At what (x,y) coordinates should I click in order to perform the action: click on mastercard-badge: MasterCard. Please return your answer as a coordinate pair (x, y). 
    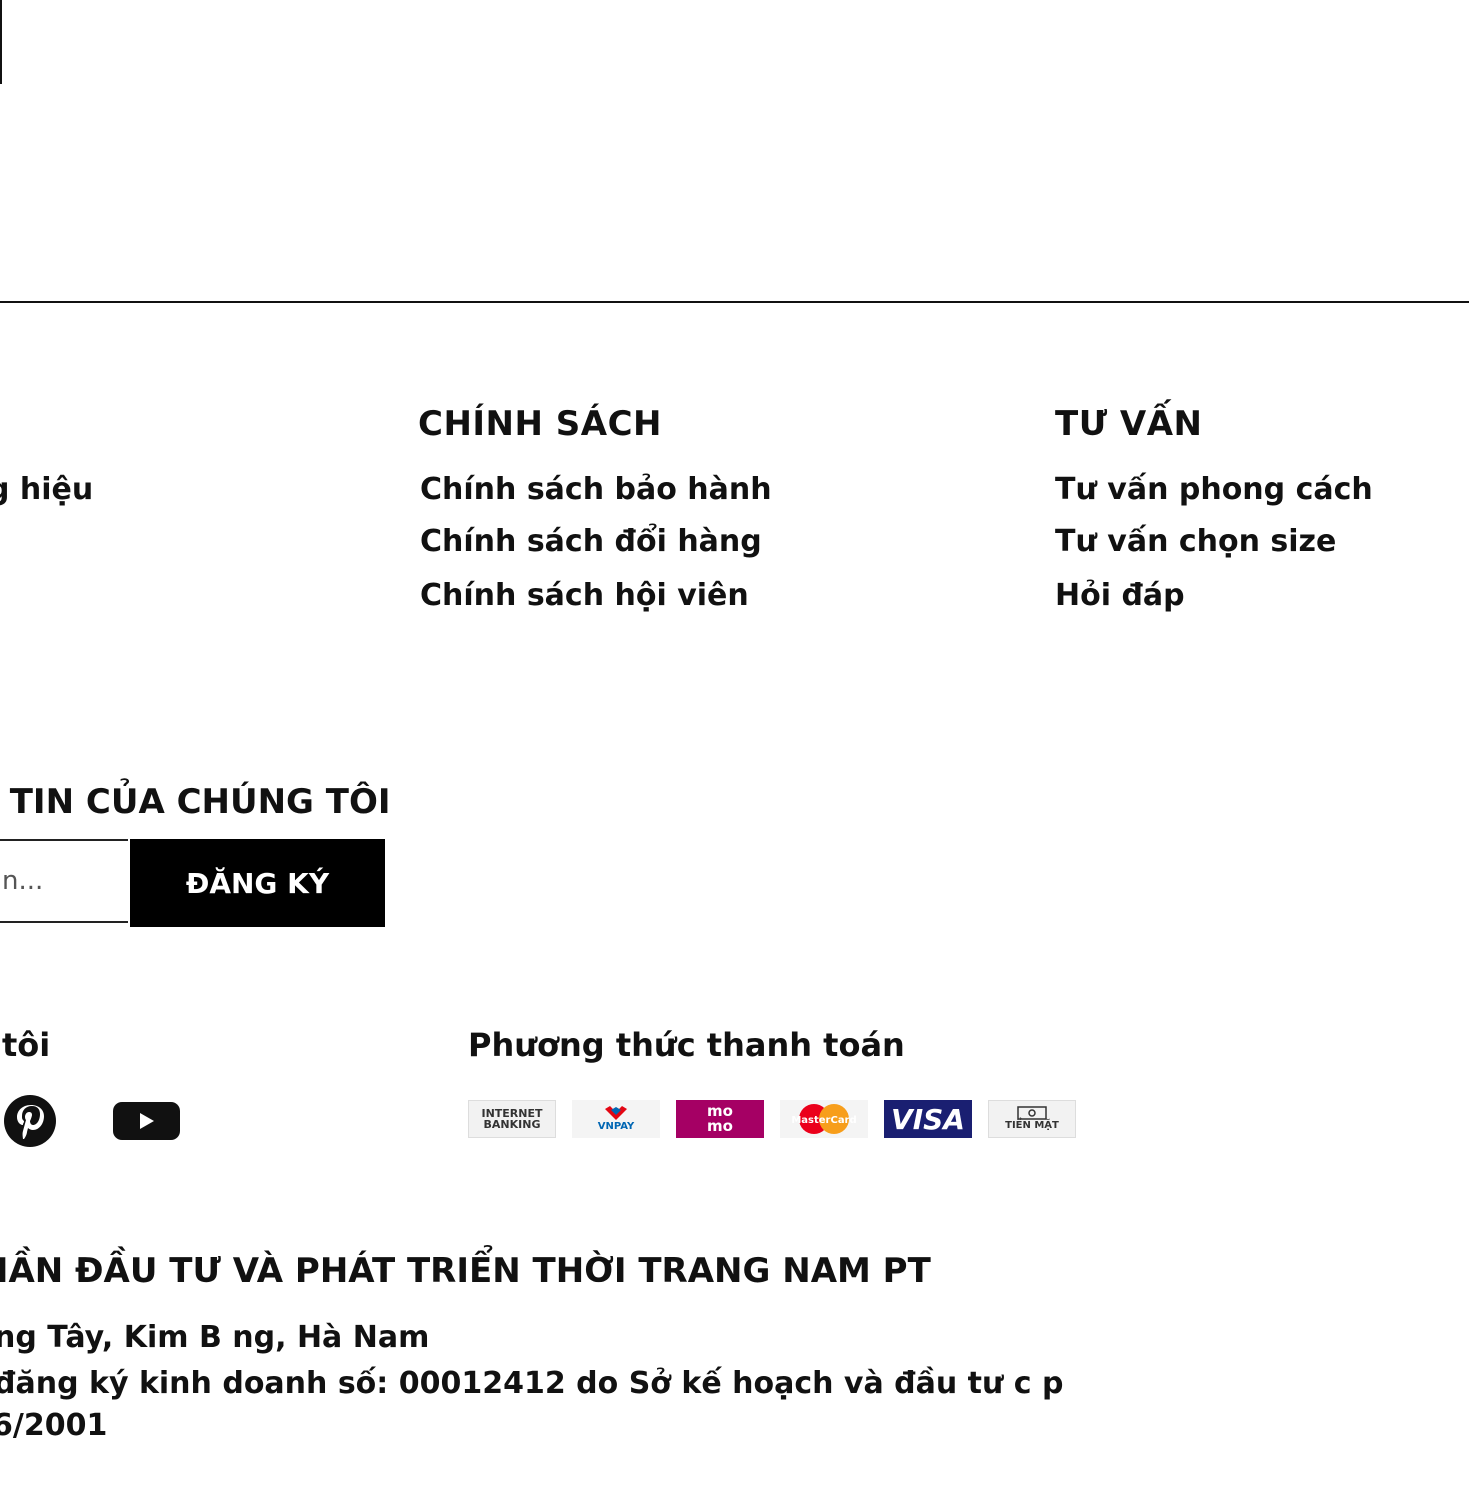
    Looking at the image, I should click on (824, 1119).